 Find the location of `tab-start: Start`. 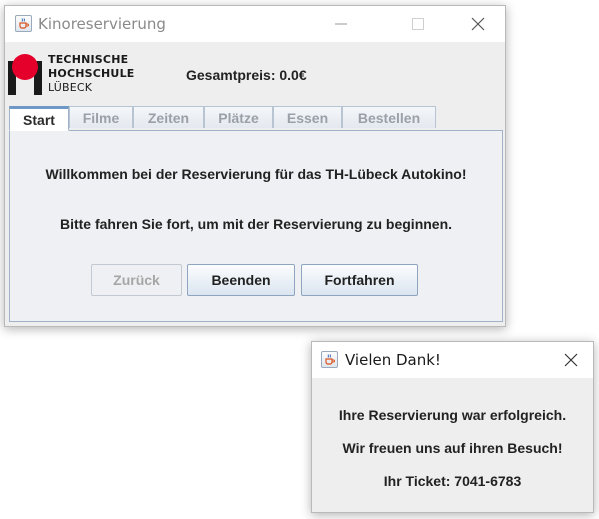

tab-start: Start is located at coordinates (39, 118).